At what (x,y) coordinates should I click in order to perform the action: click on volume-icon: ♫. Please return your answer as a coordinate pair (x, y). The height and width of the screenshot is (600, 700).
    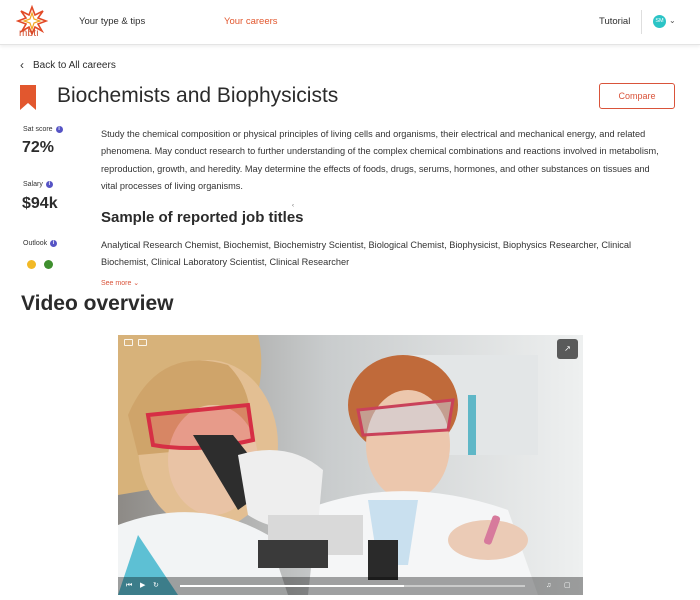
    Looking at the image, I should click on (548, 586).